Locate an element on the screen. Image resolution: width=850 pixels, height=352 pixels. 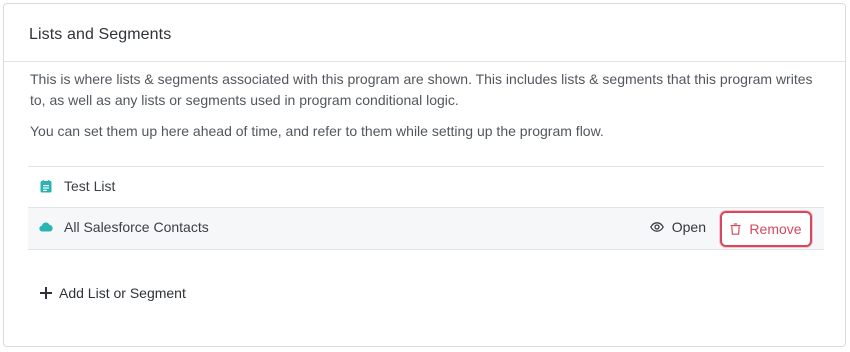
plus-icon is located at coordinates (46, 293).